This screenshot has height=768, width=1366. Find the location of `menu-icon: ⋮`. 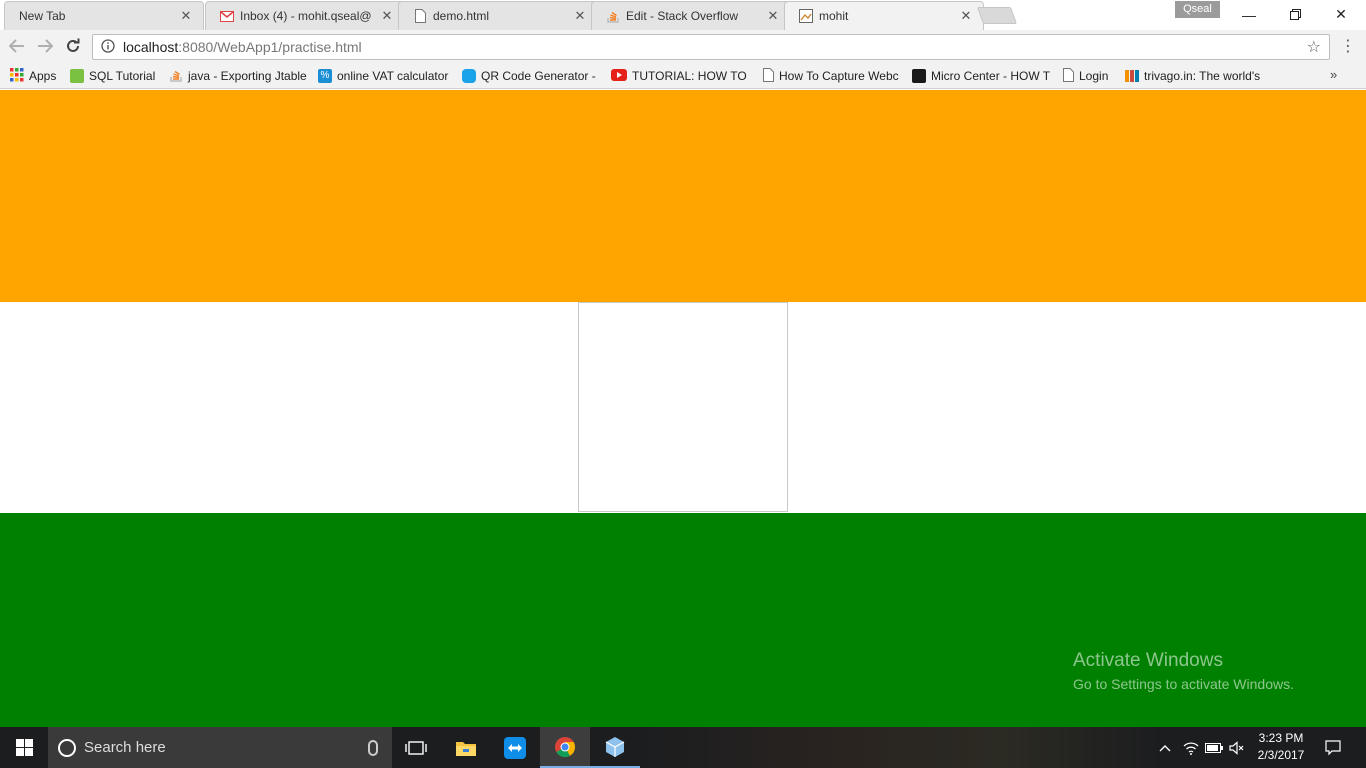

menu-icon: ⋮ is located at coordinates (1348, 47).